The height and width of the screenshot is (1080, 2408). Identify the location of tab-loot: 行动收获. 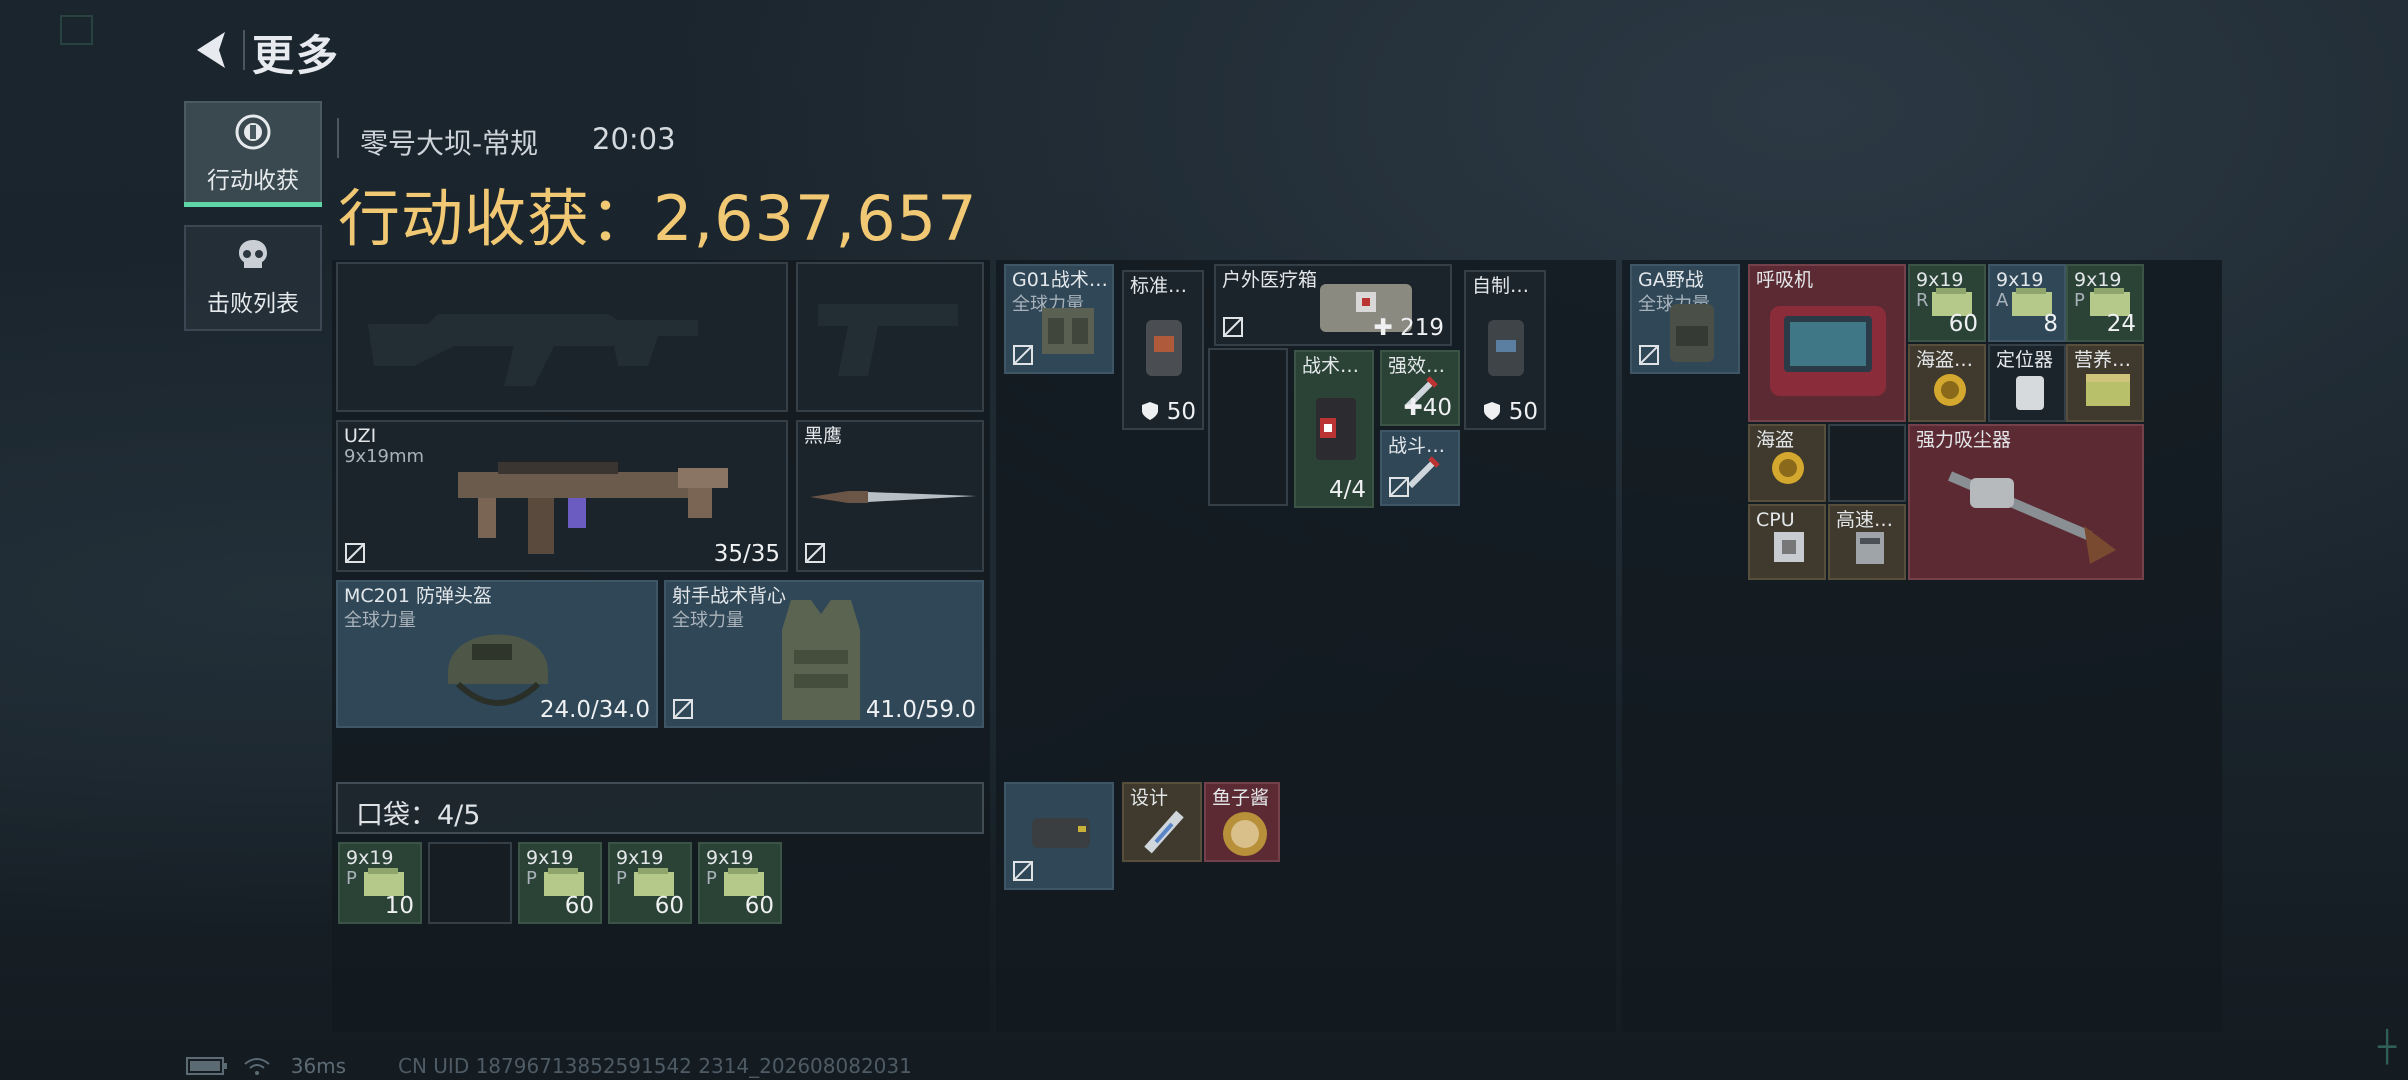
(253, 154).